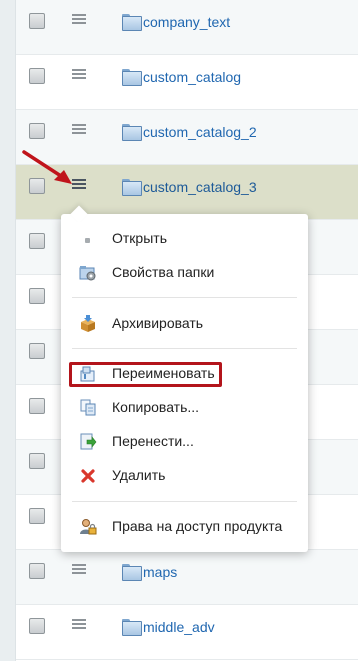 Image resolution: width=358 pixels, height=661 pixels. What do you see at coordinates (192, 77) in the screenshot?
I see `folder-name-link: custom_catalog` at bounding box center [192, 77].